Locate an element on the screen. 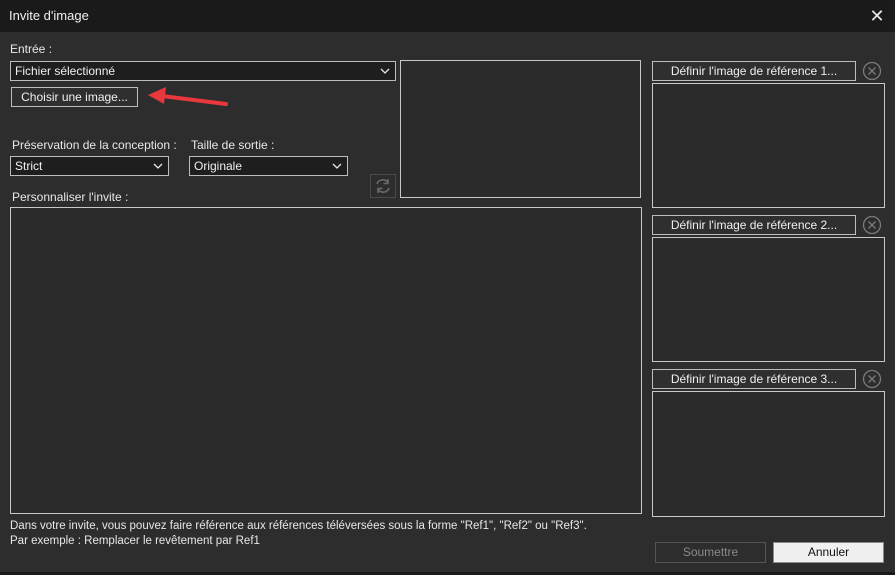 The image size is (895, 575). refresh-icon is located at coordinates (383, 186).